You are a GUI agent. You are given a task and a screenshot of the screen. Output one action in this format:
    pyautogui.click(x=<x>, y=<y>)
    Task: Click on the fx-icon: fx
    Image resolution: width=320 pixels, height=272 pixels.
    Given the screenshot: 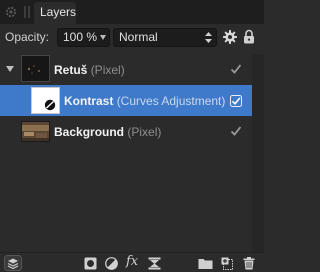 What is the action you would take?
    pyautogui.click(x=134, y=262)
    